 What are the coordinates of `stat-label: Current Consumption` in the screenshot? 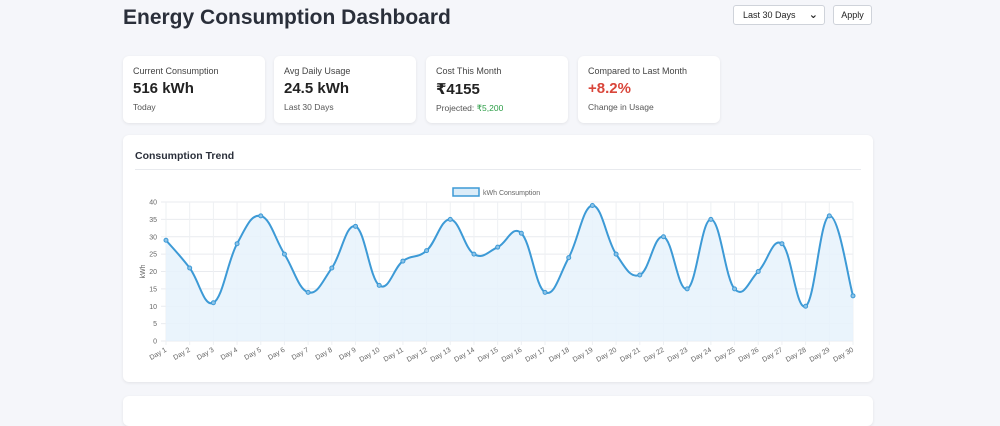 It's located at (176, 71).